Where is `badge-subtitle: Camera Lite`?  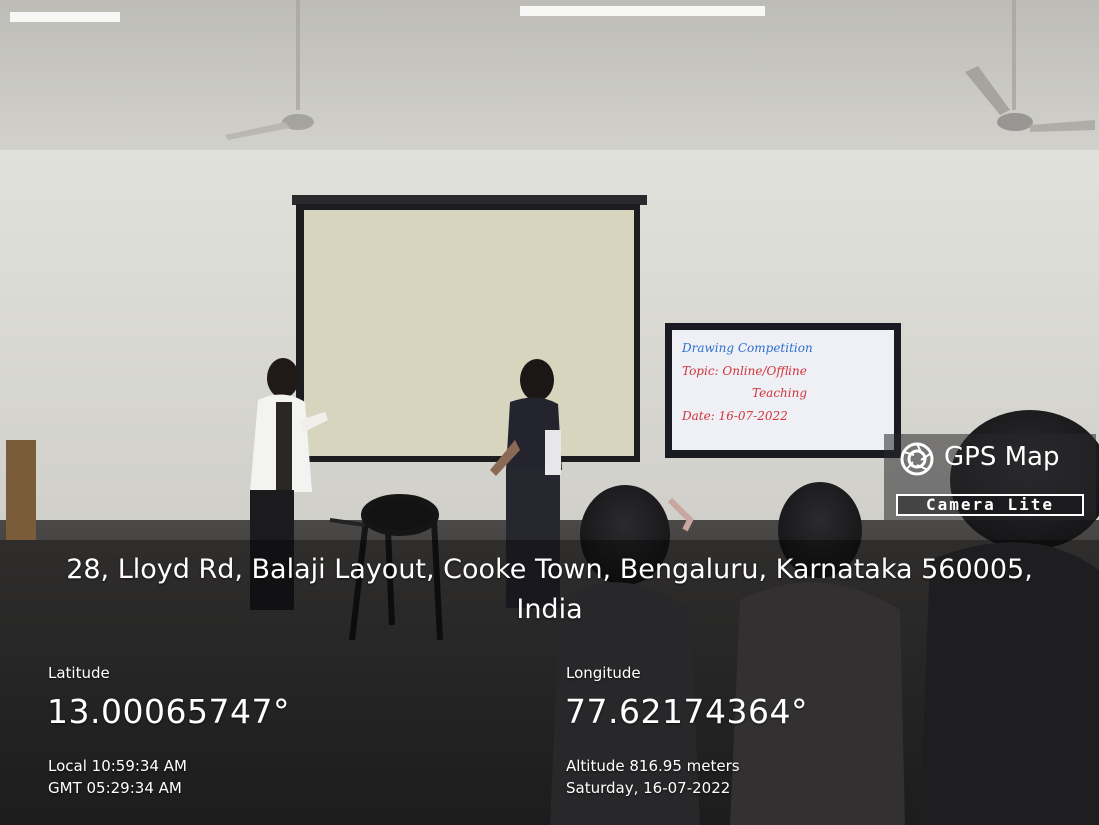
badge-subtitle: Camera Lite is located at coordinates (990, 505).